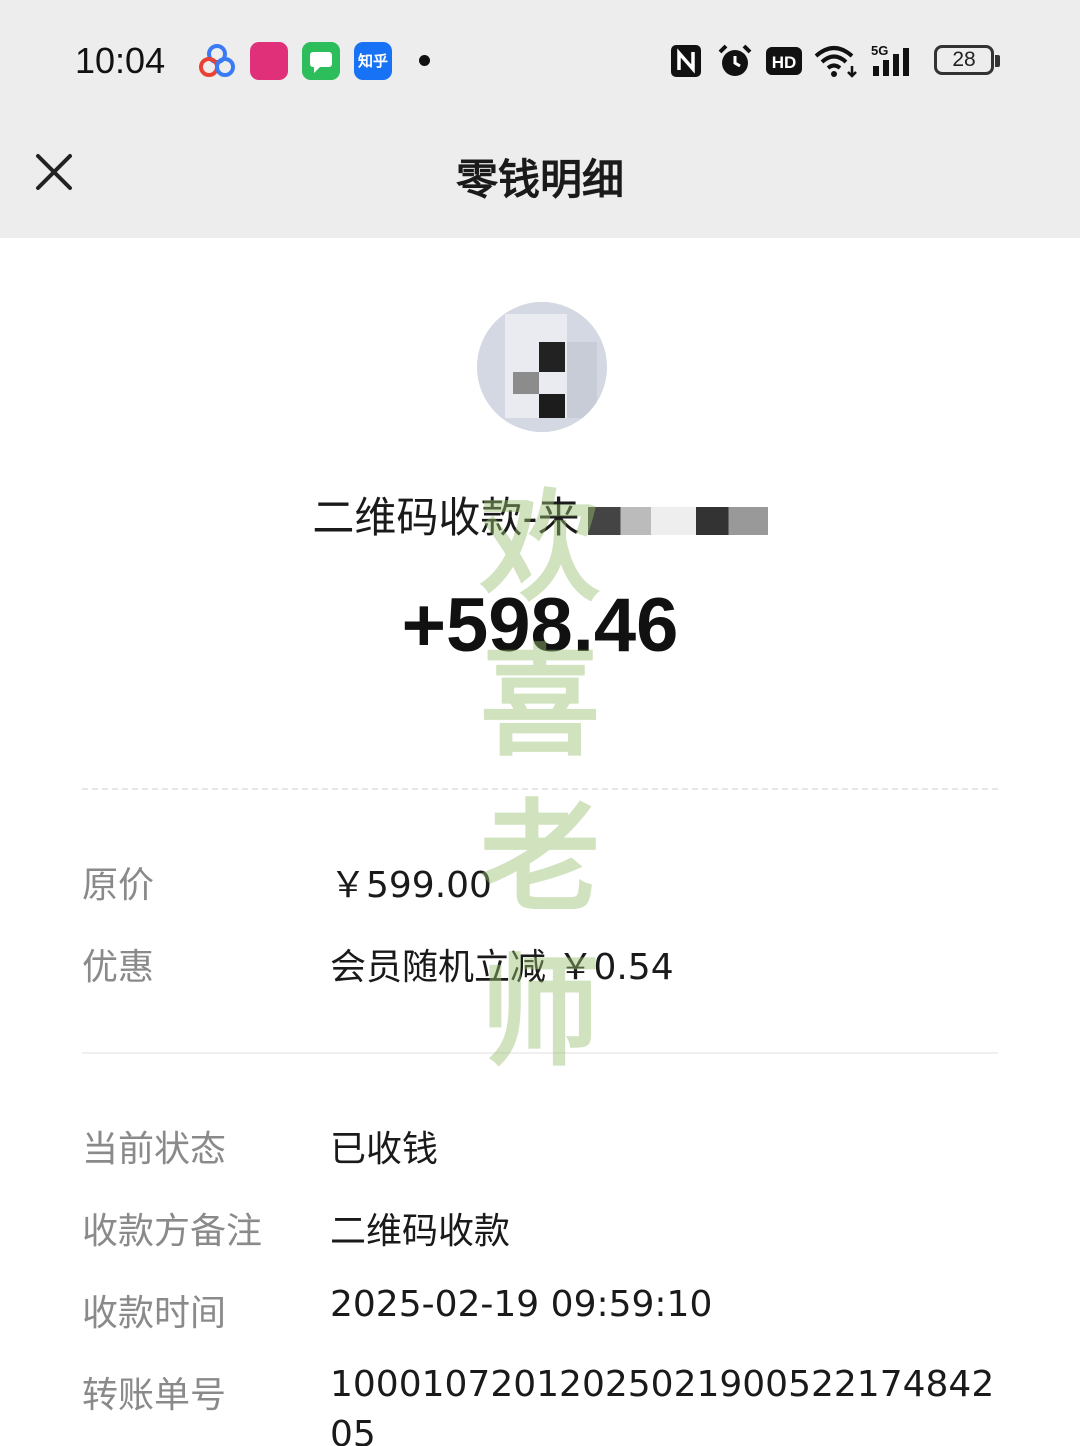 Image resolution: width=1080 pixels, height=1446 pixels. Describe the element at coordinates (321, 61) in the screenshot. I see `messages-icon` at that location.